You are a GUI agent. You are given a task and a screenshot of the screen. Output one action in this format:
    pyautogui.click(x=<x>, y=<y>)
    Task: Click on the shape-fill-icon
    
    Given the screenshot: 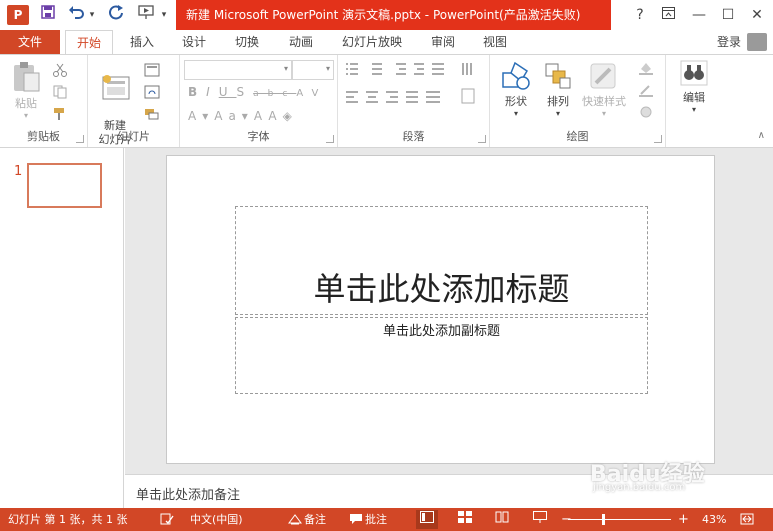 What is the action you would take?
    pyautogui.click(x=646, y=68)
    